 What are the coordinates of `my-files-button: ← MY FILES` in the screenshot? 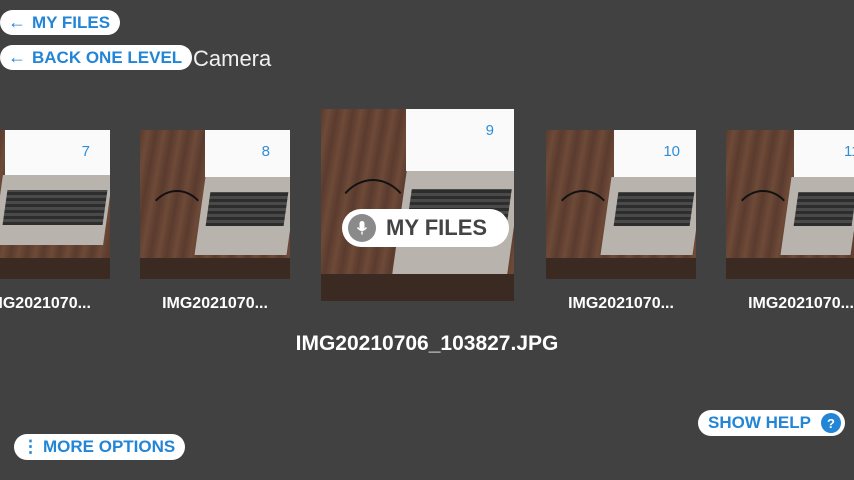 It's located at (60, 22).